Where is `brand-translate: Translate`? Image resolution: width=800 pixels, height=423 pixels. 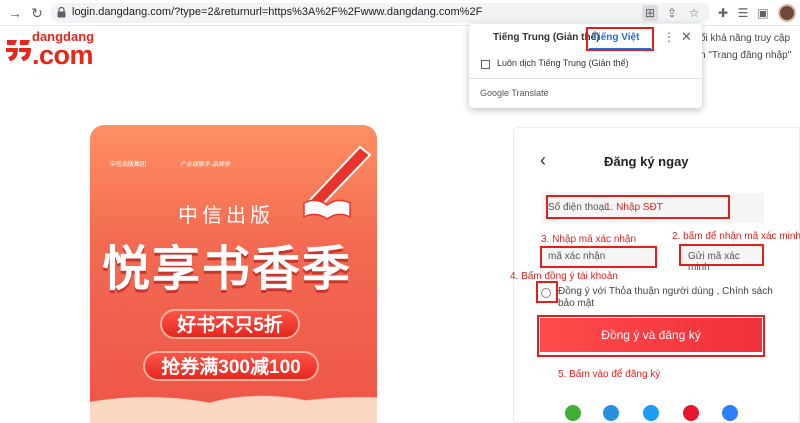
brand-translate: Translate is located at coordinates (530, 93).